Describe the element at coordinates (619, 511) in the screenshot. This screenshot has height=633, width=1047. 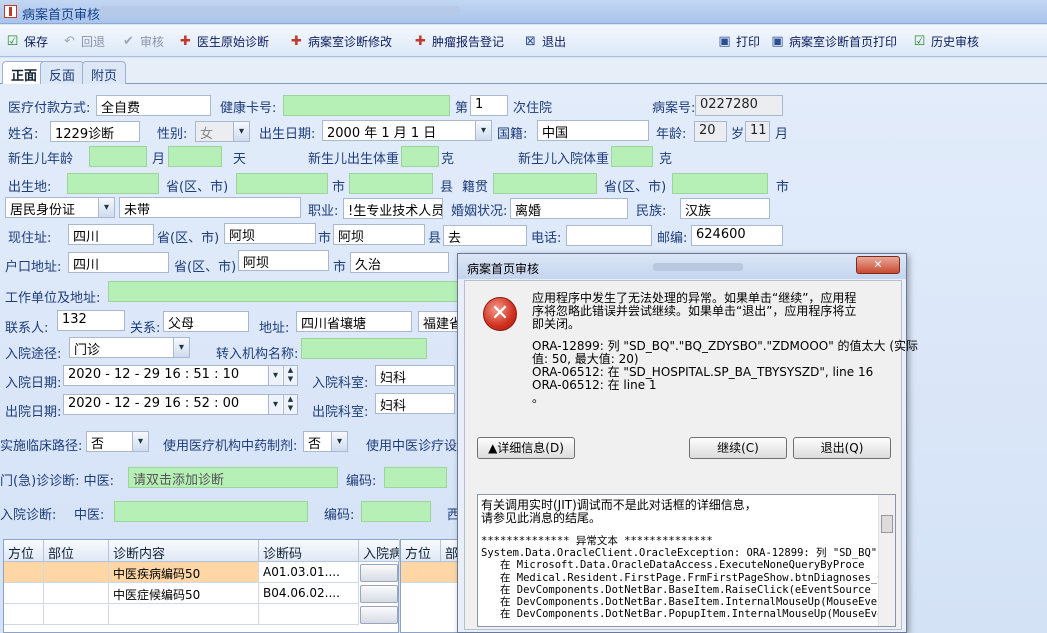
I see `details-intro: 有关调用实时(JIT)调试而不是此对话框的详细信息， 请参见此消息的结尾。` at that location.